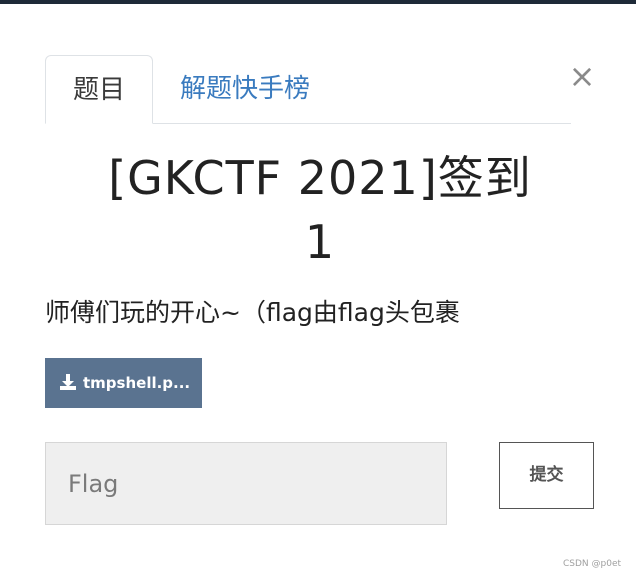  Describe the element at coordinates (546, 475) in the screenshot. I see `submit-button: 提交` at that location.